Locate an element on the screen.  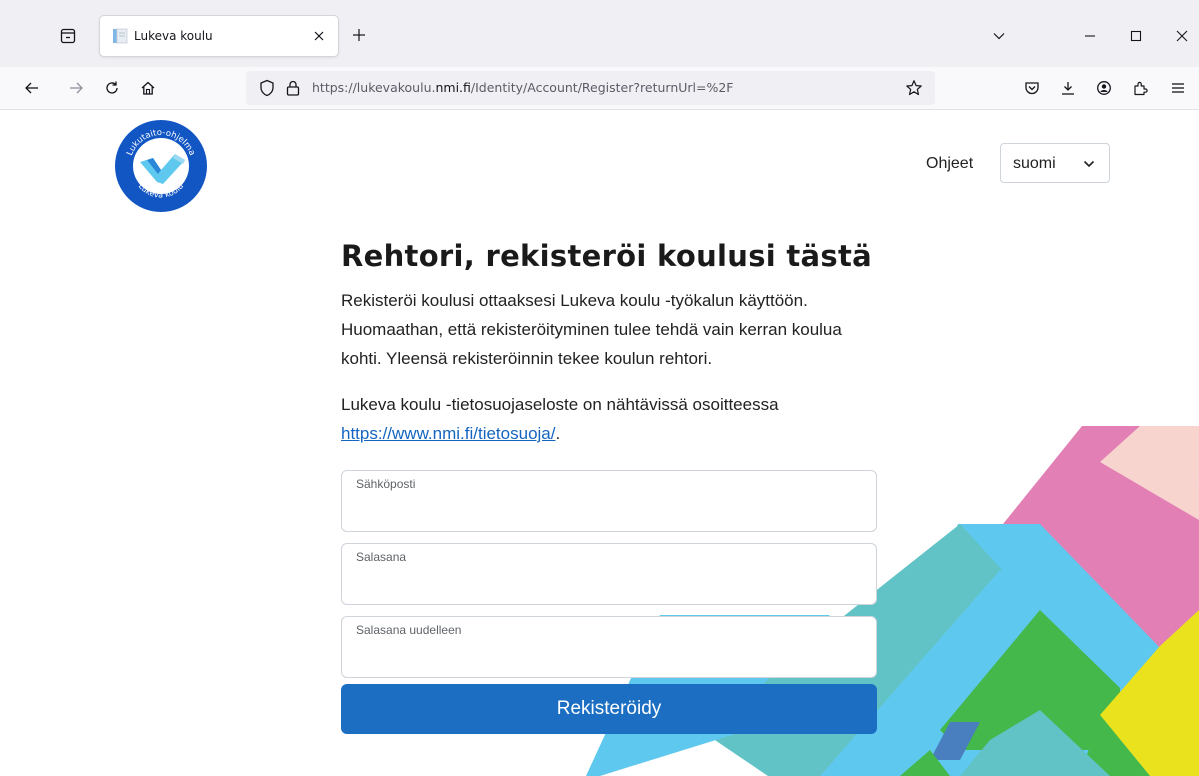
url-domain: nmi.fi is located at coordinates (453, 87).